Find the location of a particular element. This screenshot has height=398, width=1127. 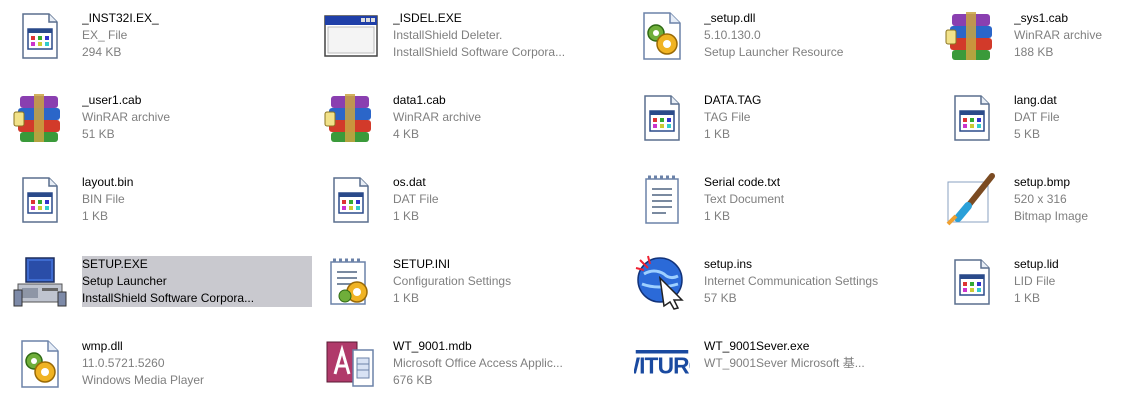

config-settings-icon is located at coordinates (351, 282).